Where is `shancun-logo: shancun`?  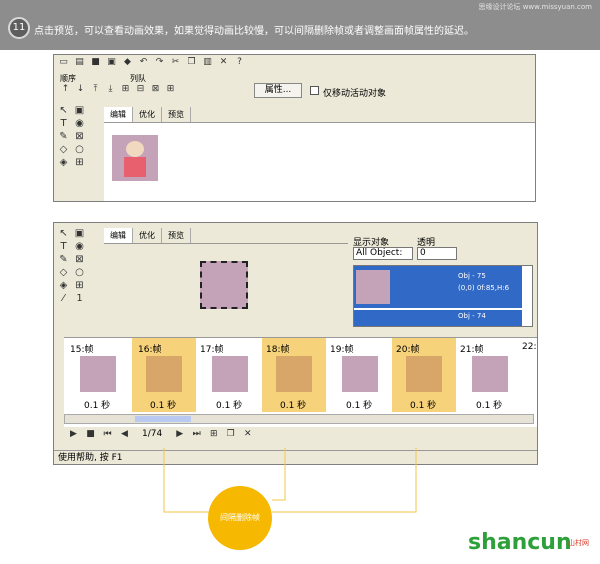
shancun-logo: shancun is located at coordinates (520, 542).